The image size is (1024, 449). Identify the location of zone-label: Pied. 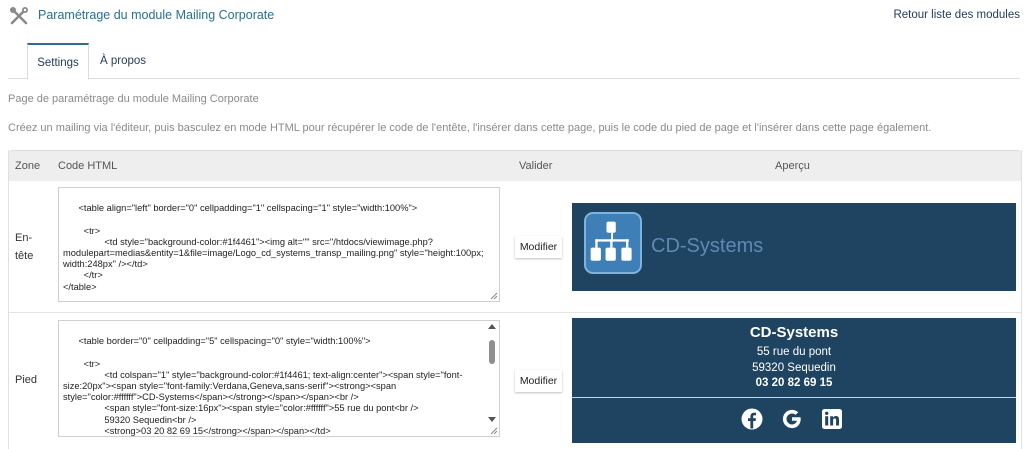
(26, 380).